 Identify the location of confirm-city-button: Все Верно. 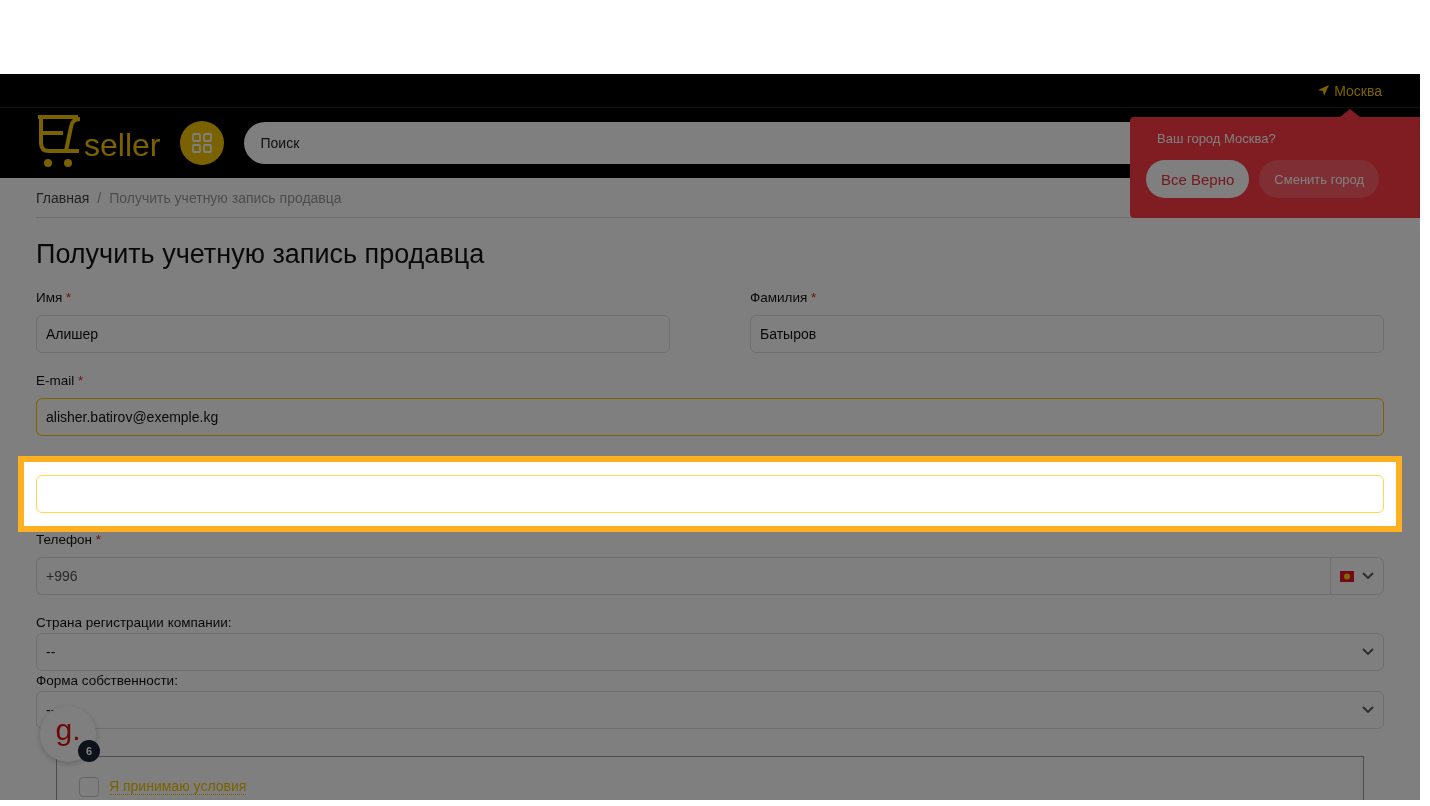
(1198, 179).